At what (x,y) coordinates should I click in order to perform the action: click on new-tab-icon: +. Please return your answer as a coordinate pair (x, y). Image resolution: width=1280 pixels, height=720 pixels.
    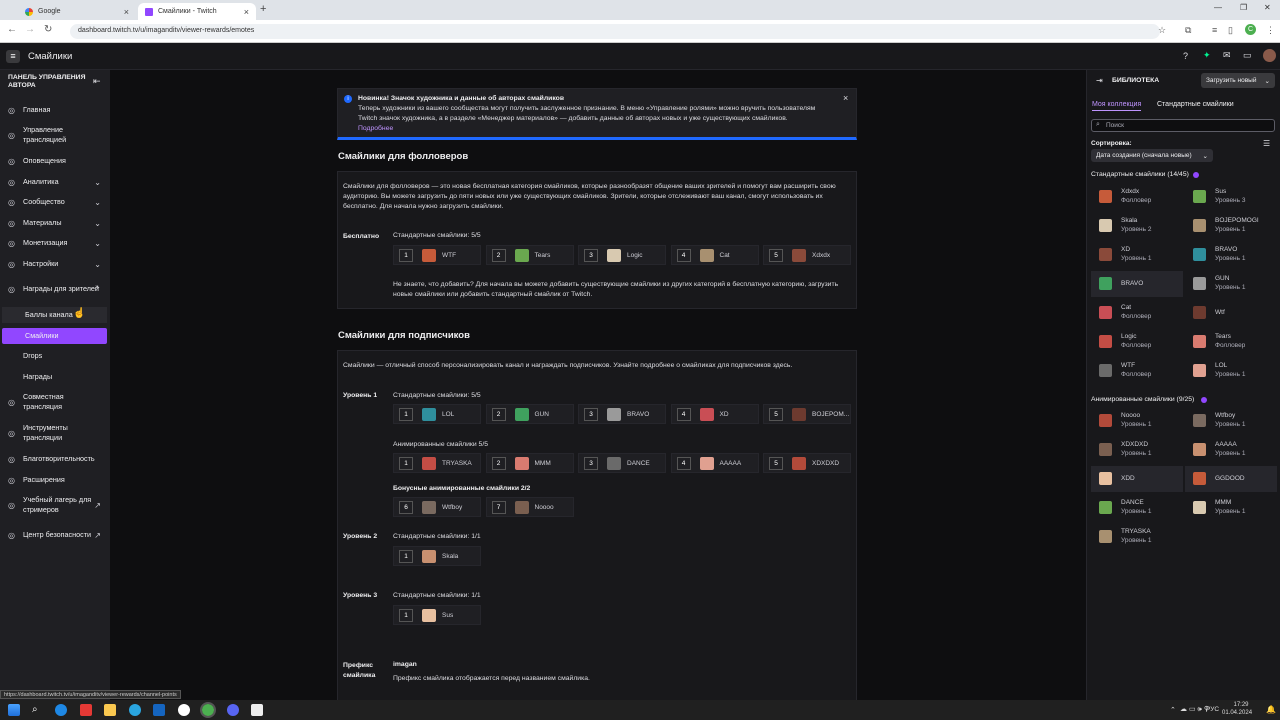
    Looking at the image, I should click on (263, 9).